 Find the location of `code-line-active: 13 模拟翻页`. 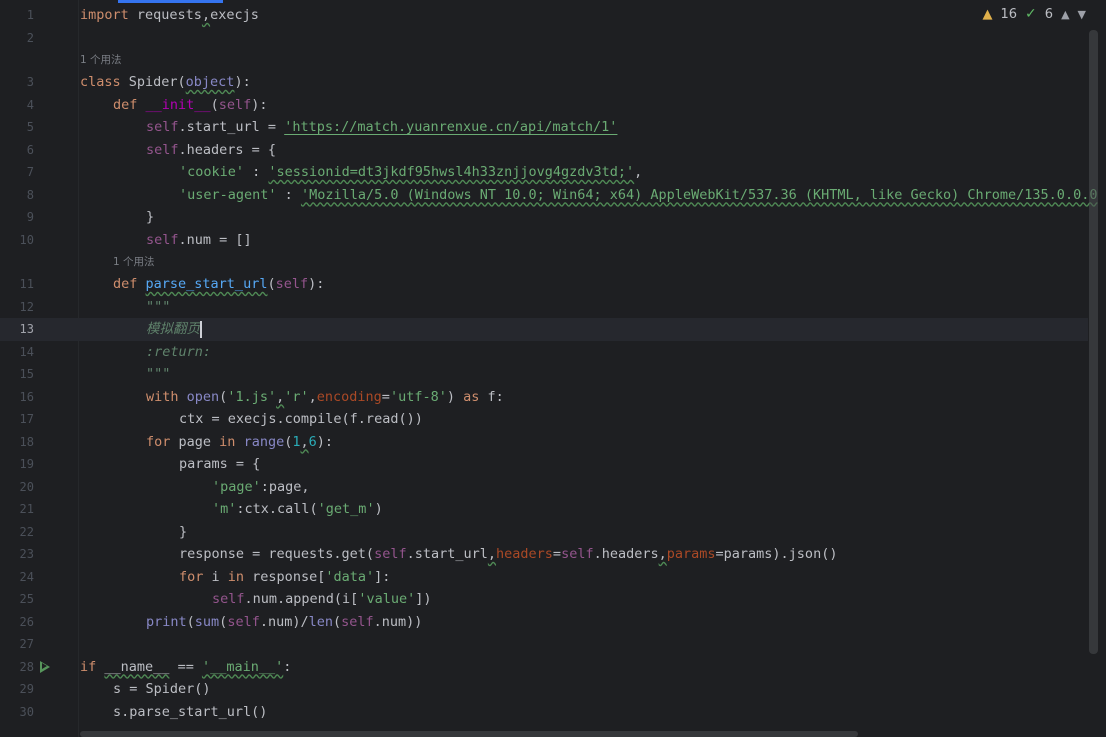

code-line-active: 13 模拟翻页 is located at coordinates (544, 329).